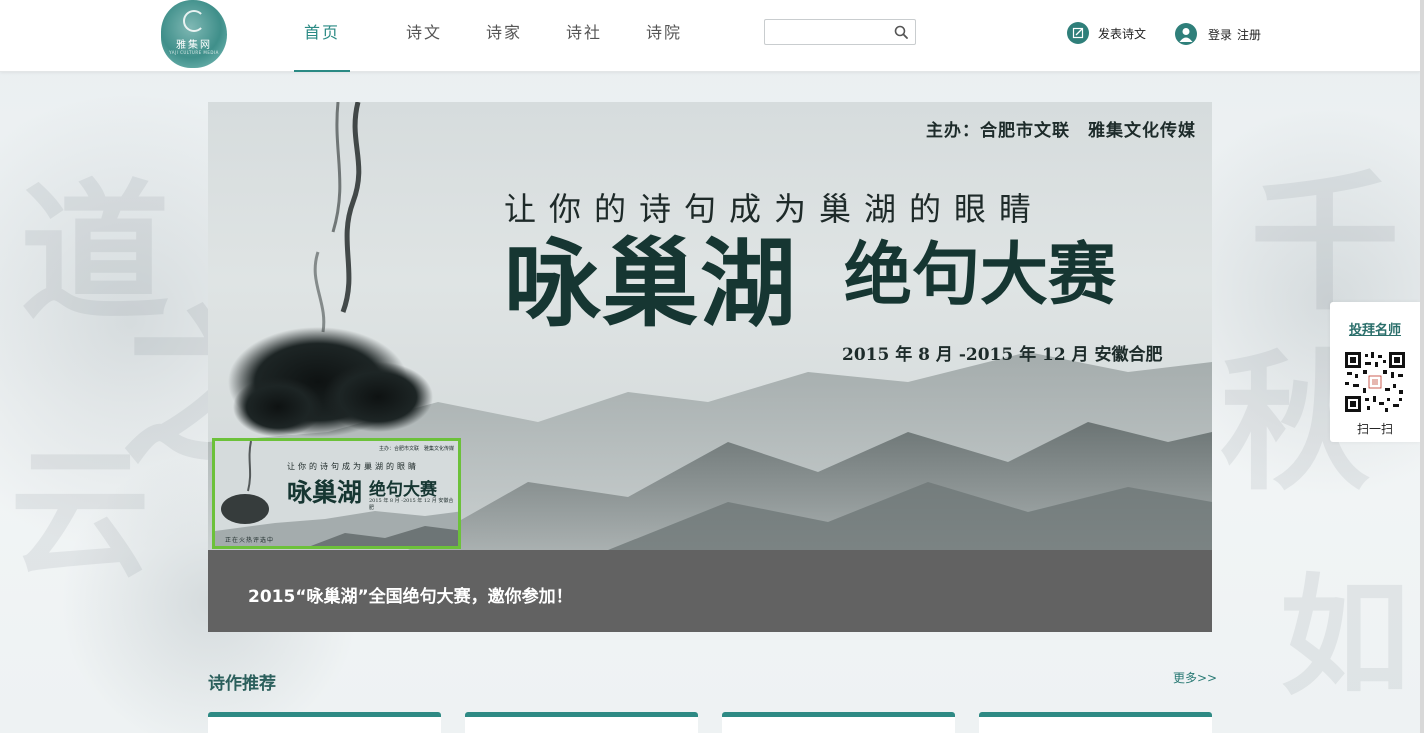 Image resolution: width=1424 pixels, height=733 pixels. What do you see at coordinates (901, 32) in the screenshot?
I see `search-icon` at bounding box center [901, 32].